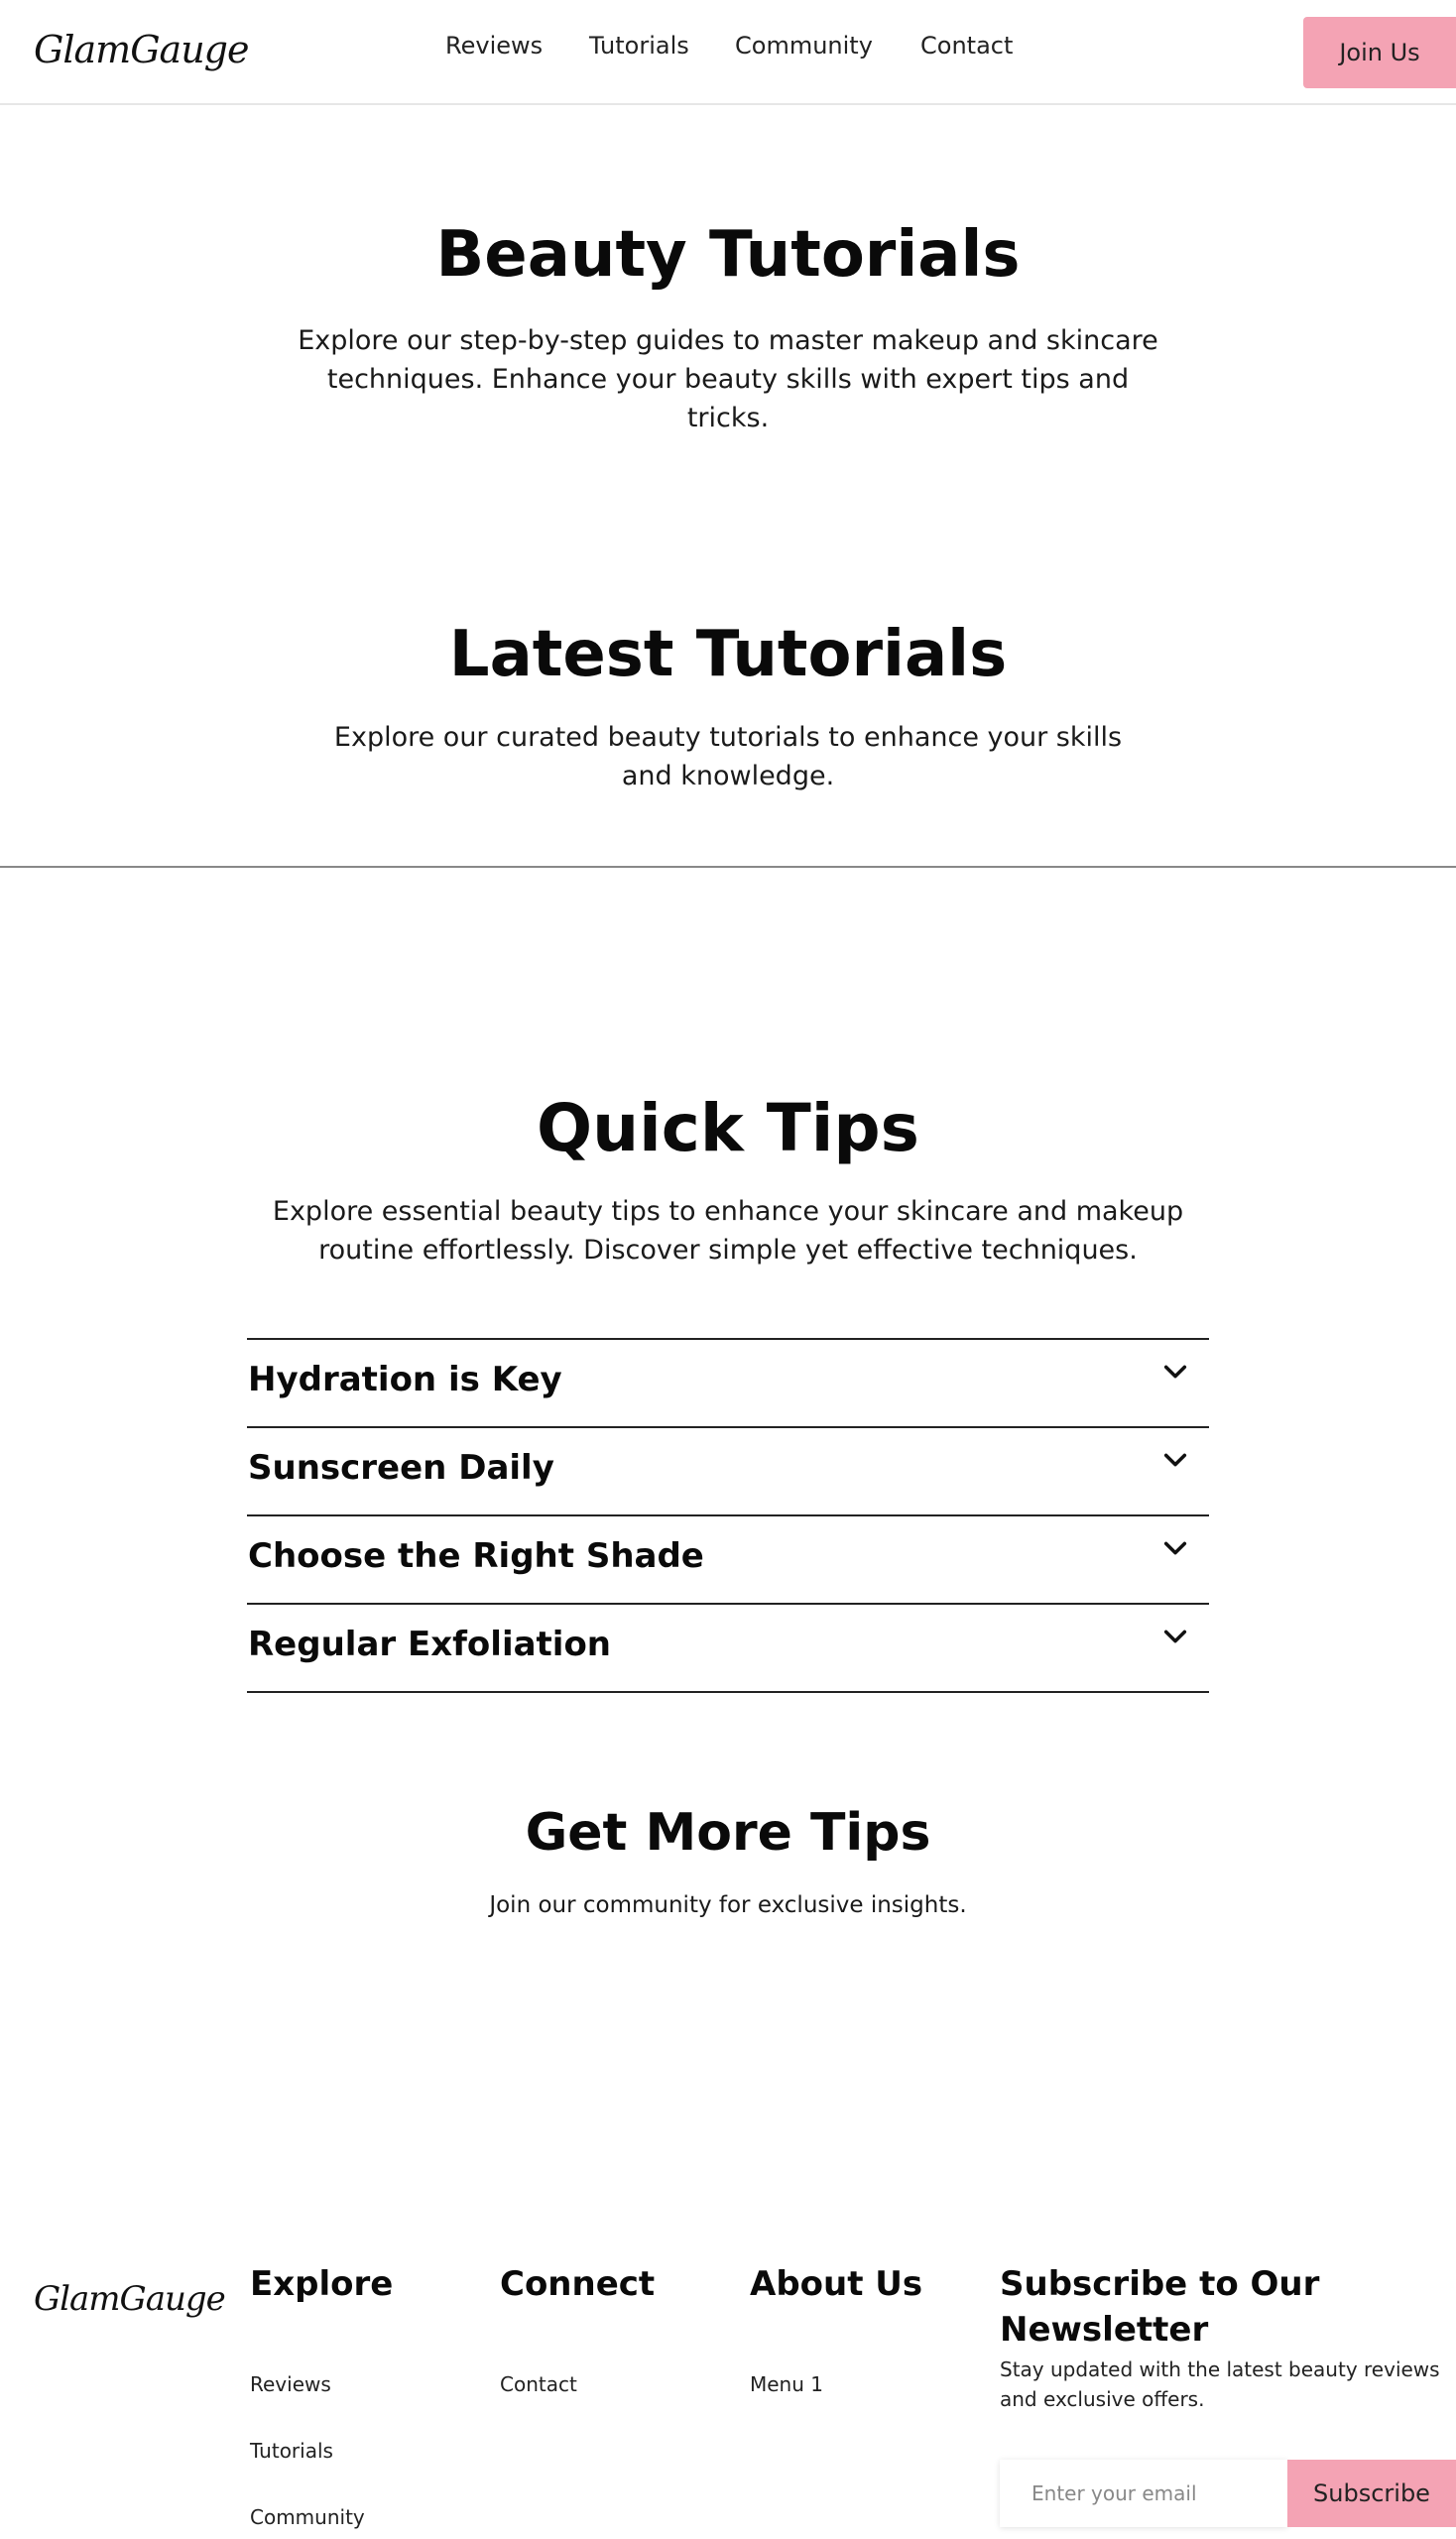 Image resolution: width=1456 pixels, height=2539 pixels. I want to click on main-nav: Reviews Tutorials Community Contact, so click(728, 51).